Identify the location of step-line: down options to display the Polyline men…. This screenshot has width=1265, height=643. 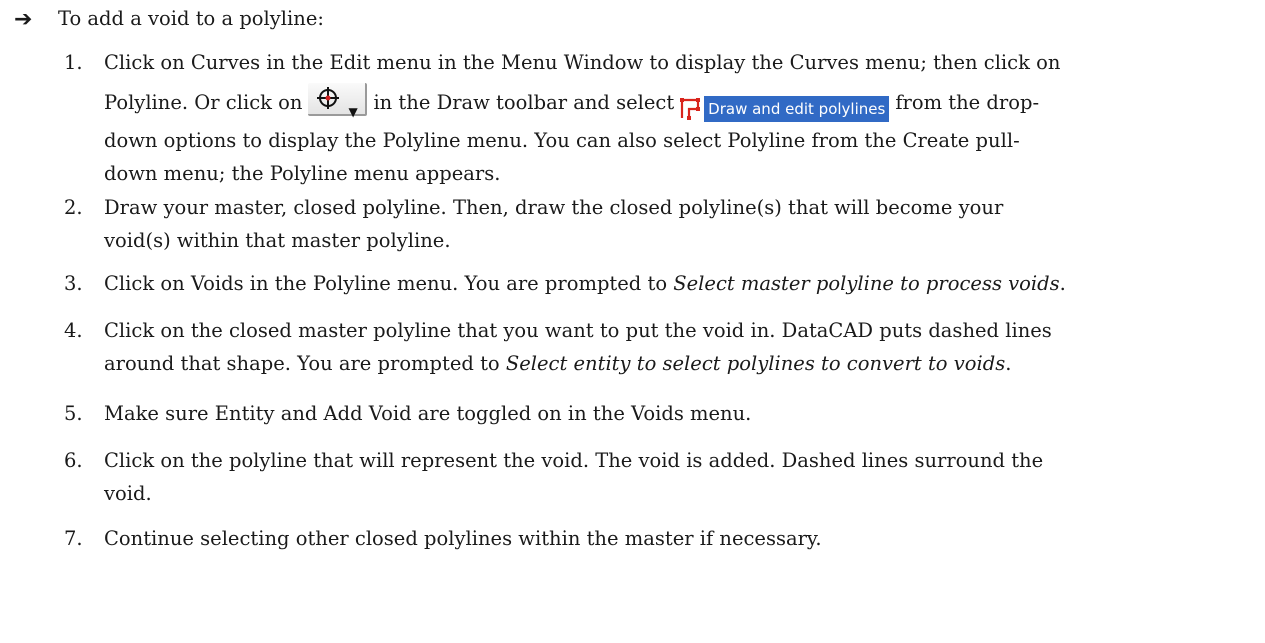
(562, 140).